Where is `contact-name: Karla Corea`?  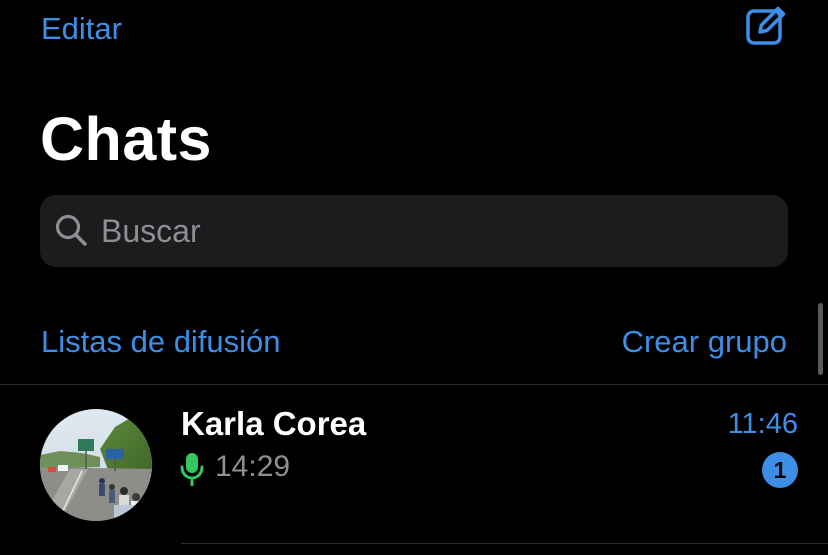
contact-name: Karla Corea is located at coordinates (274, 423).